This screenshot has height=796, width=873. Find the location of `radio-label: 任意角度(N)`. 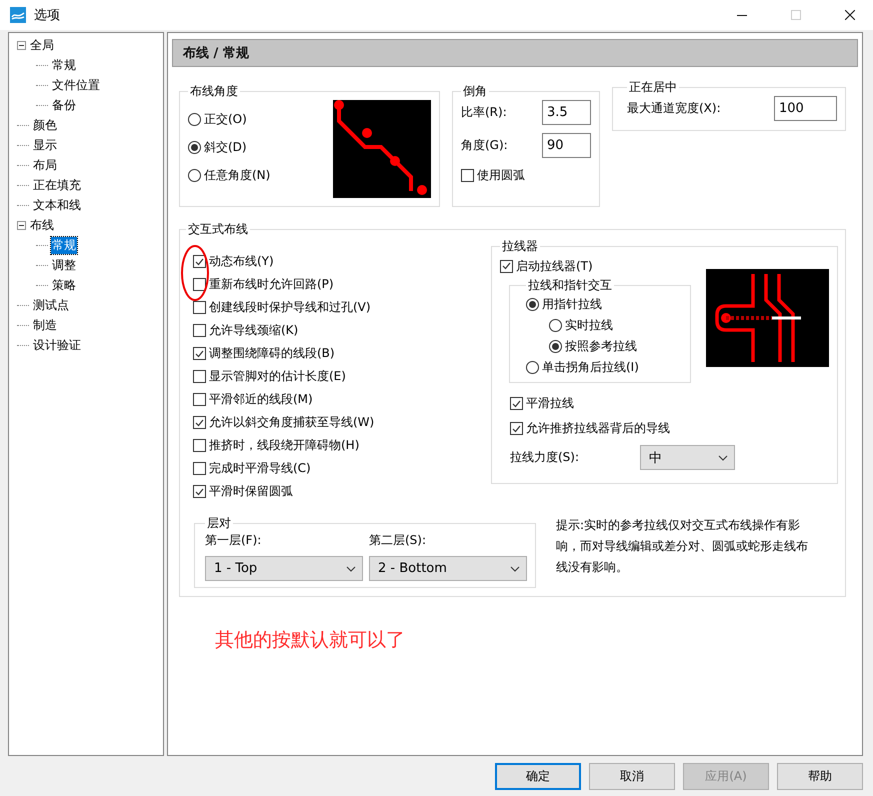

radio-label: 任意角度(N) is located at coordinates (237, 175).